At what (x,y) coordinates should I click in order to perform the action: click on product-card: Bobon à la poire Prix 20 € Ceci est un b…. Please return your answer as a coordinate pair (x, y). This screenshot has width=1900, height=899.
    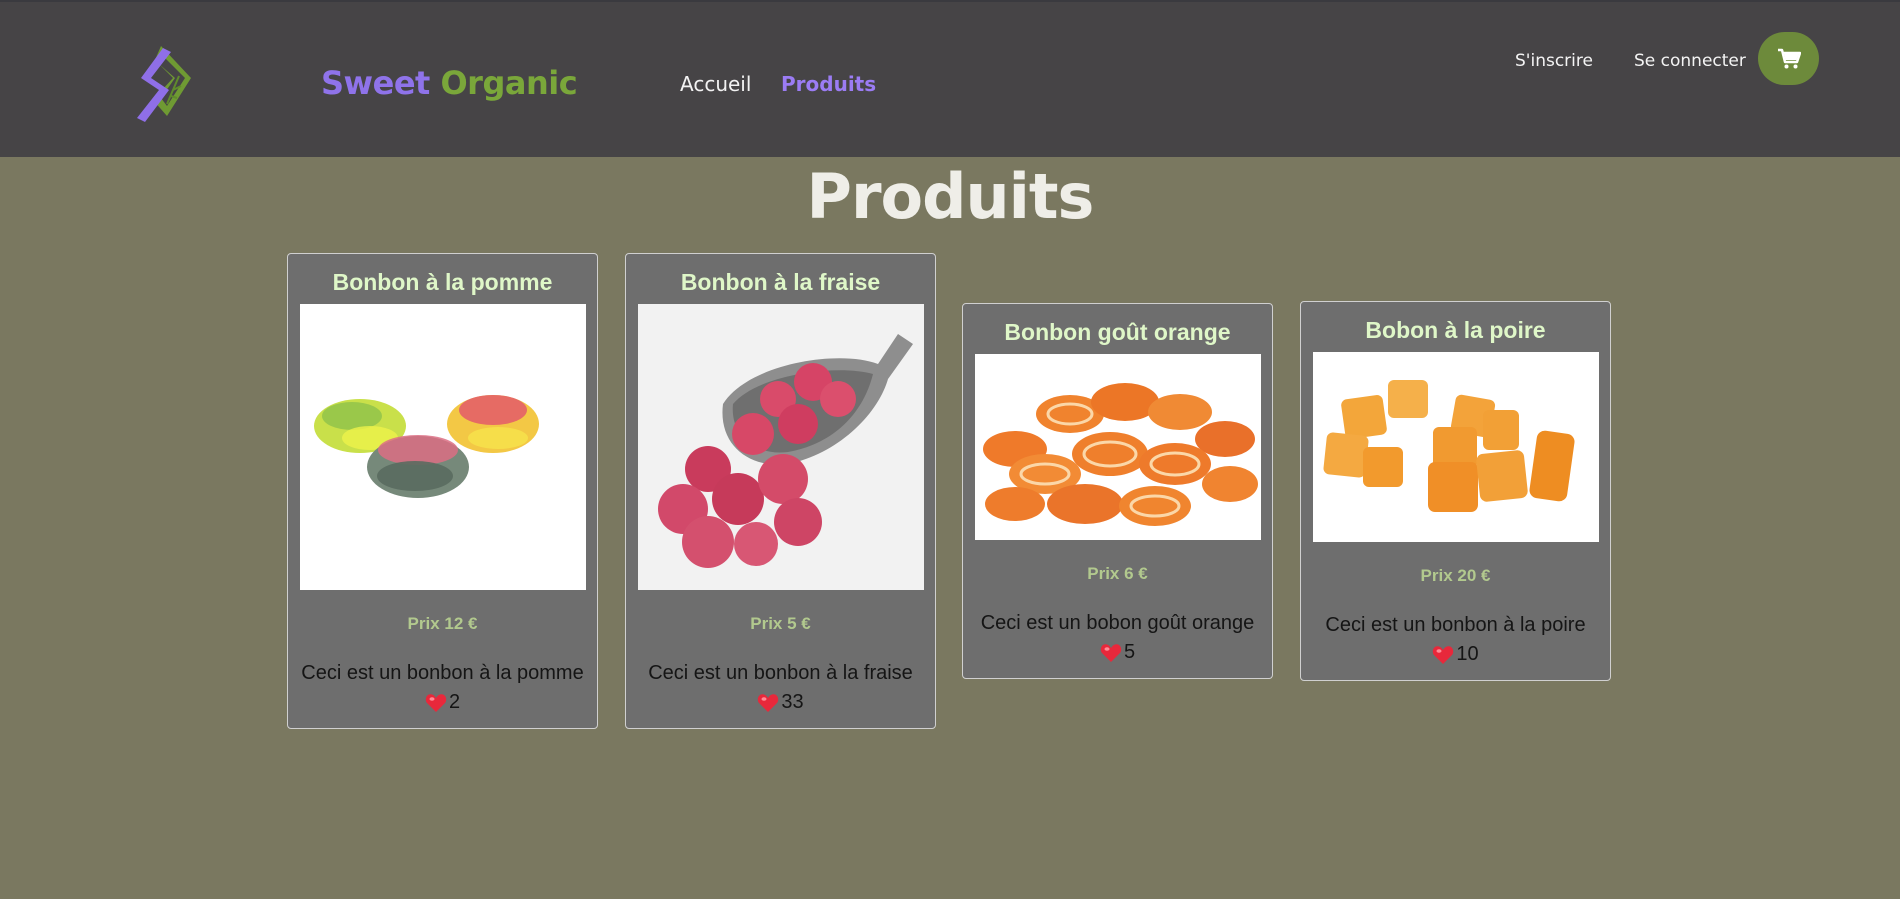
    Looking at the image, I should click on (1455, 491).